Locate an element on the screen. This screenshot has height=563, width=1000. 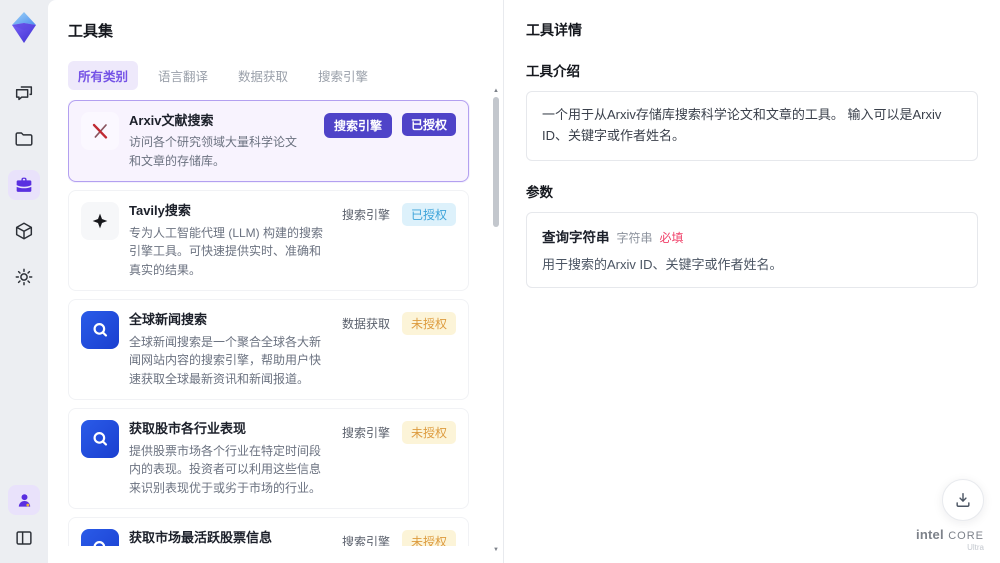
user-icon is located at coordinates (24, 500).